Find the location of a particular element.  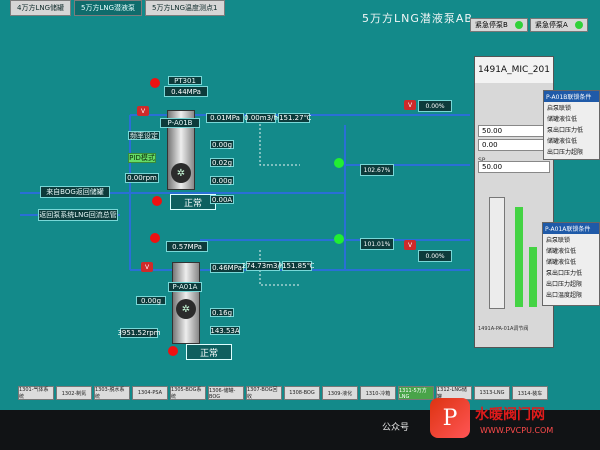

pump-b-outlet-pressure: 0.01MPa is located at coordinates (225, 118).